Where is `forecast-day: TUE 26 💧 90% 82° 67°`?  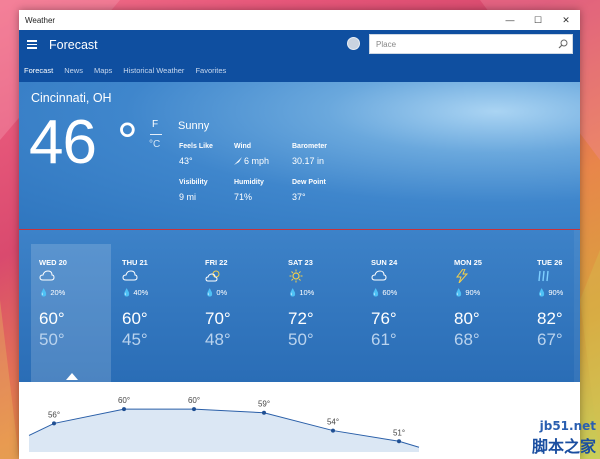
forecast-day: TUE 26 💧 90% 82° 67° is located at coordinates (554, 312).